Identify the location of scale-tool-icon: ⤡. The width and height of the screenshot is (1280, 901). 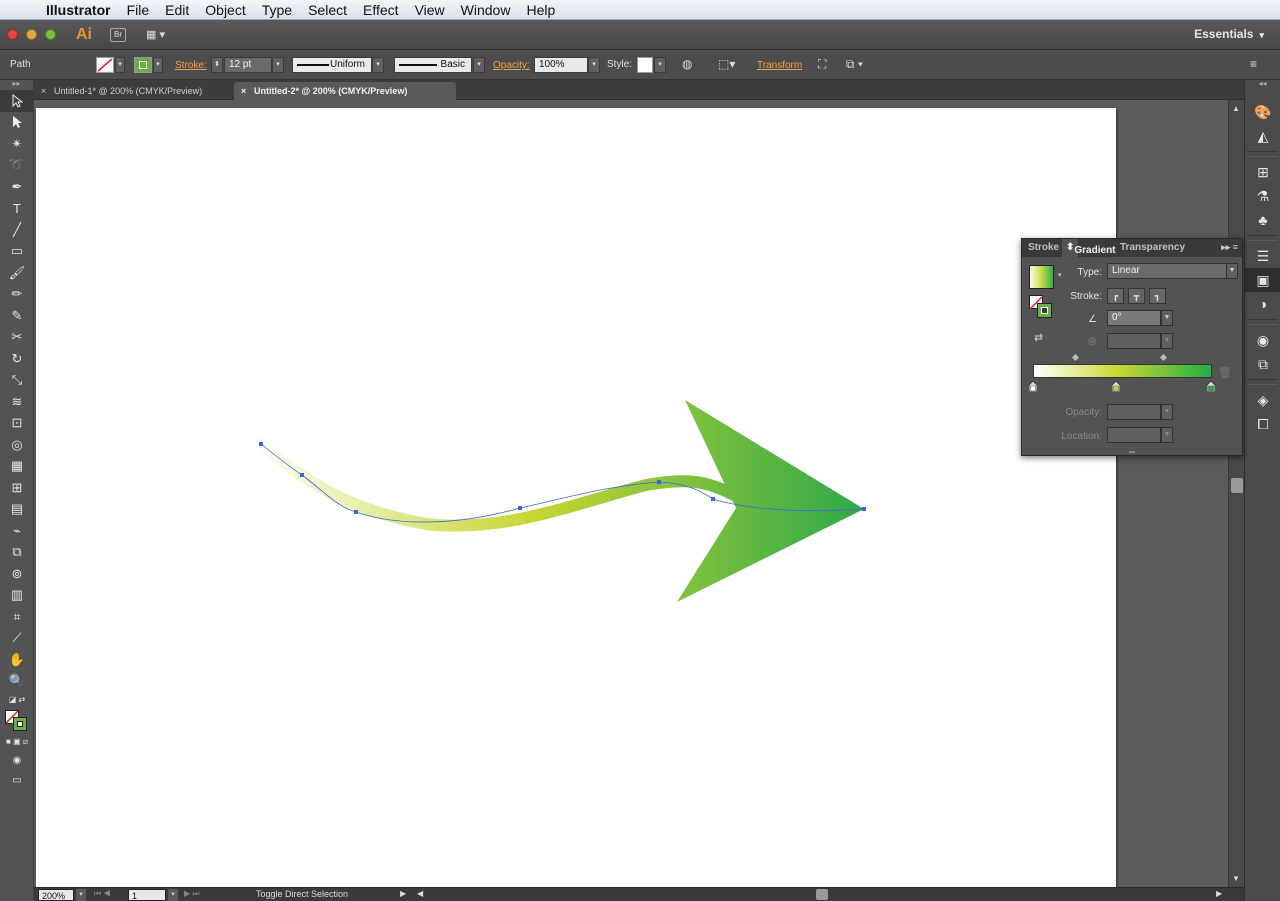
(17, 381).